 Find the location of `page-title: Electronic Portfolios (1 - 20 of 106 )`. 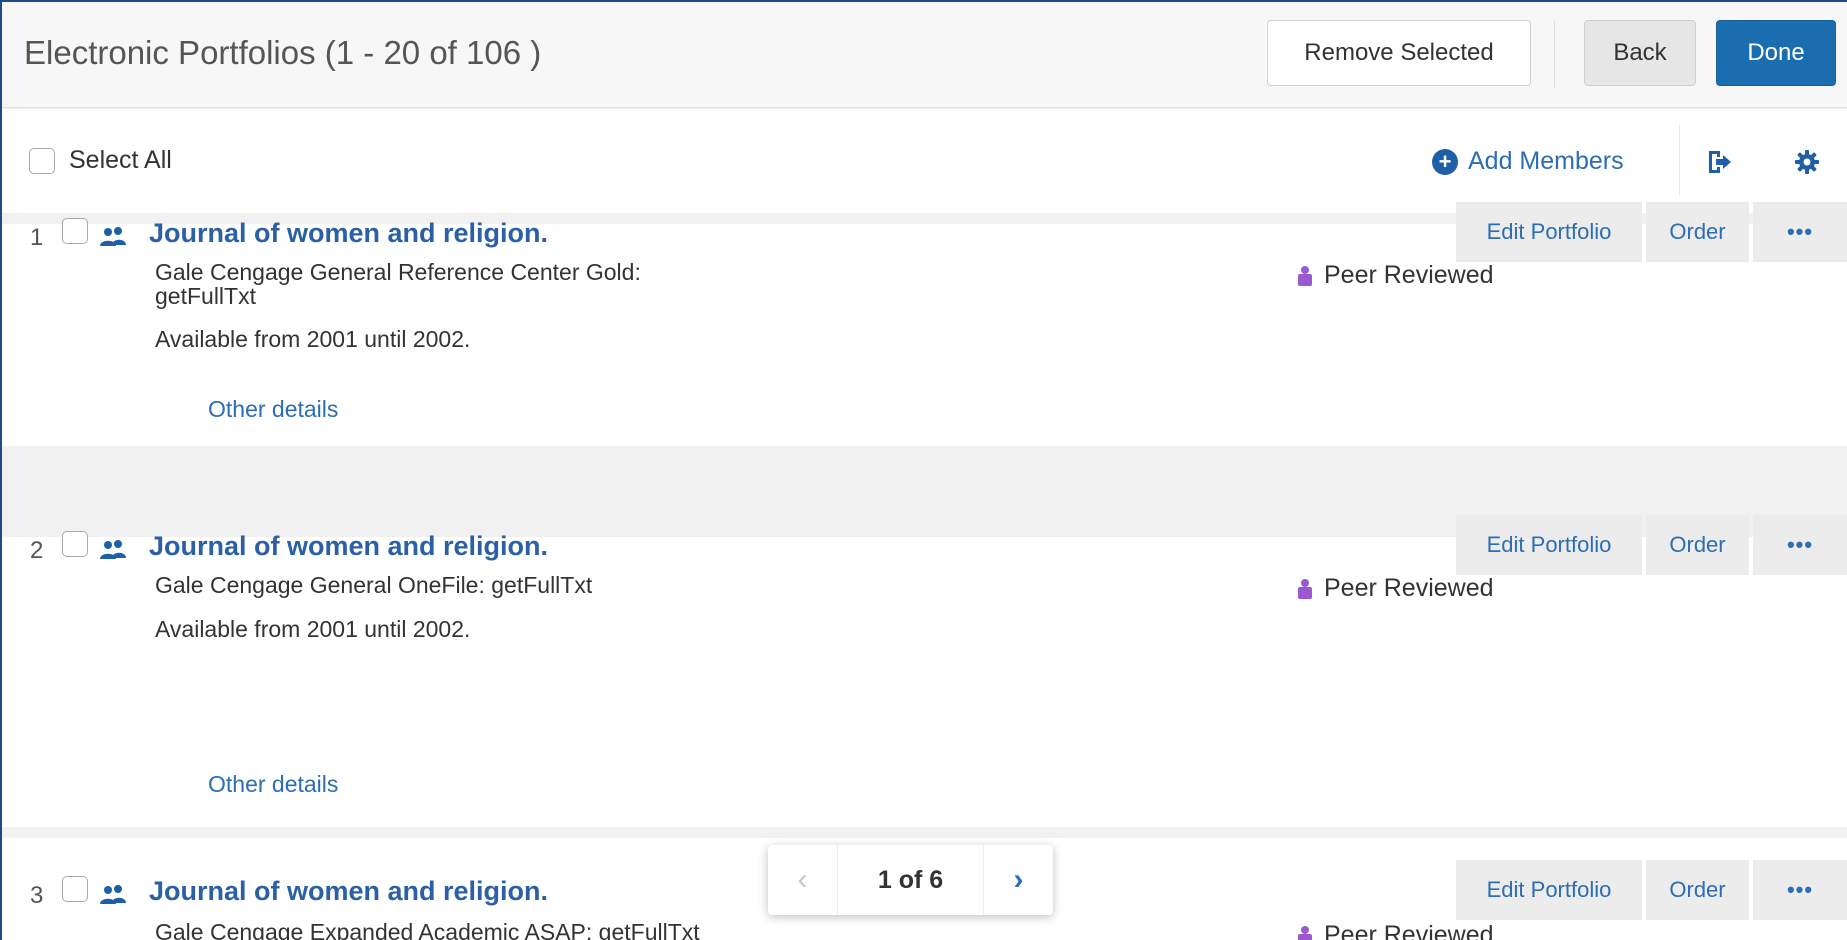

page-title: Electronic Portfolios (1 - 20 of 106 ) is located at coordinates (283, 52).